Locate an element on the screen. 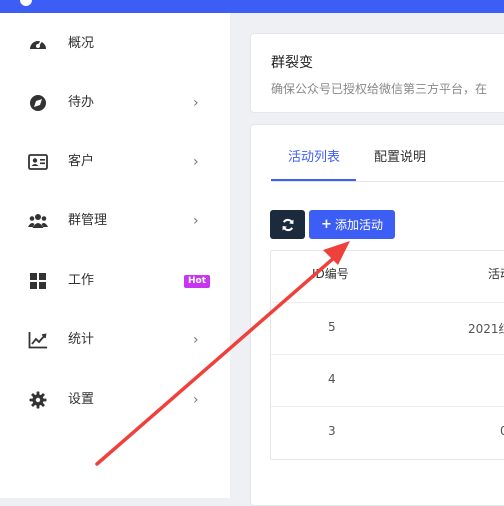  gear-icon is located at coordinates (38, 400).